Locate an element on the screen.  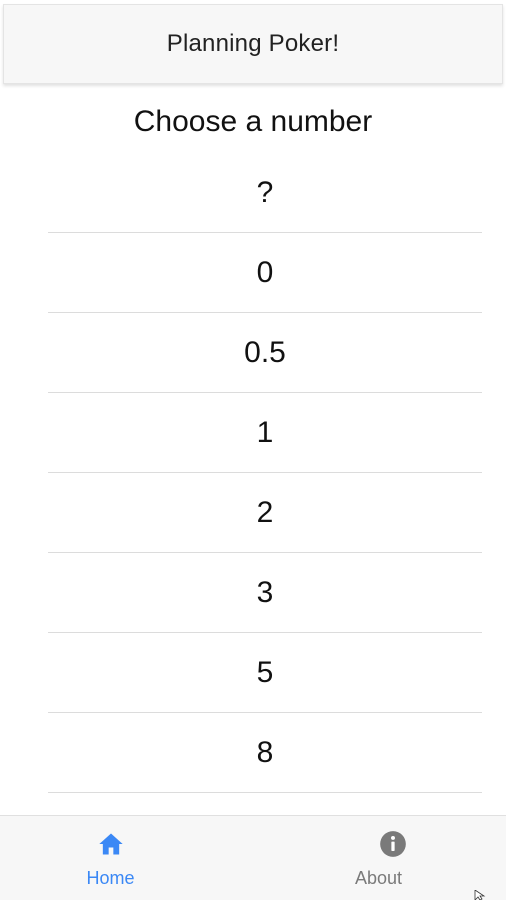
page-heading: Choose a number is located at coordinates (253, 121).